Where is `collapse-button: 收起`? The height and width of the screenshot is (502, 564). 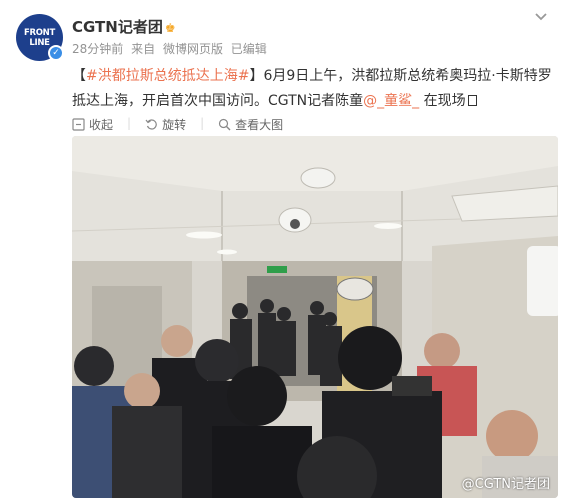
collapse-button: 收起 is located at coordinates (92, 124).